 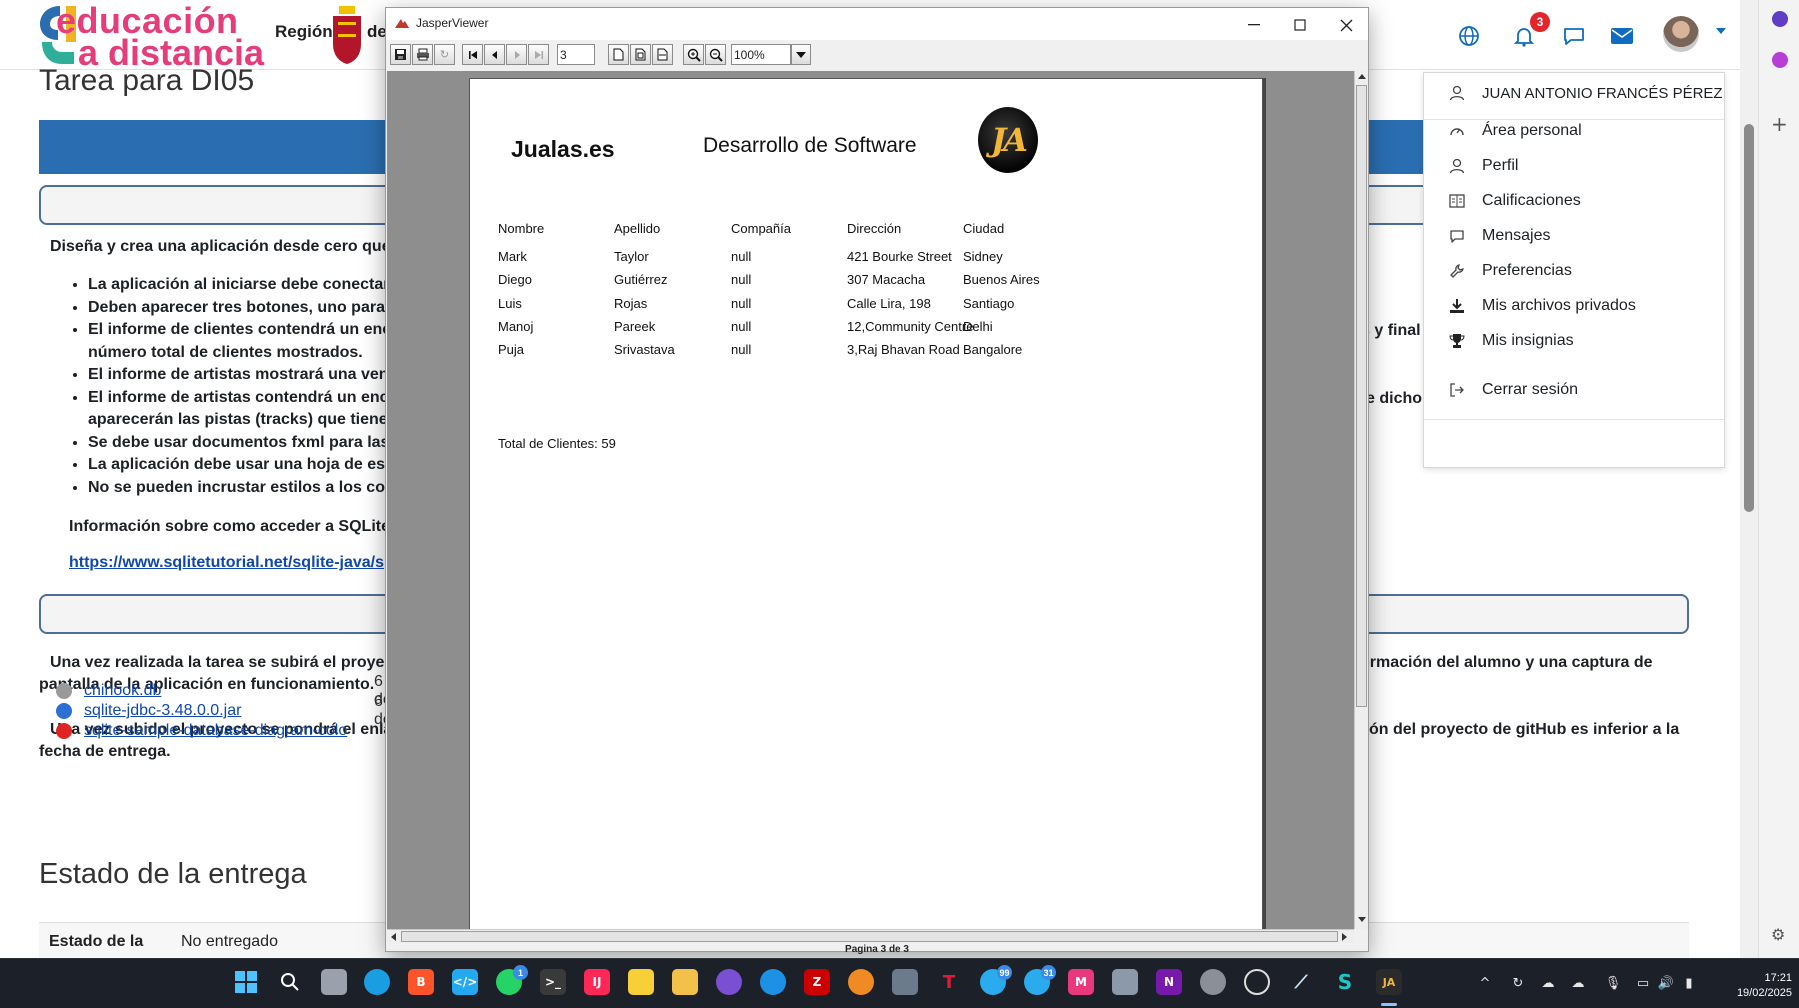 I want to click on settings-gear-icon: ⚙, so click(x=1778, y=934).